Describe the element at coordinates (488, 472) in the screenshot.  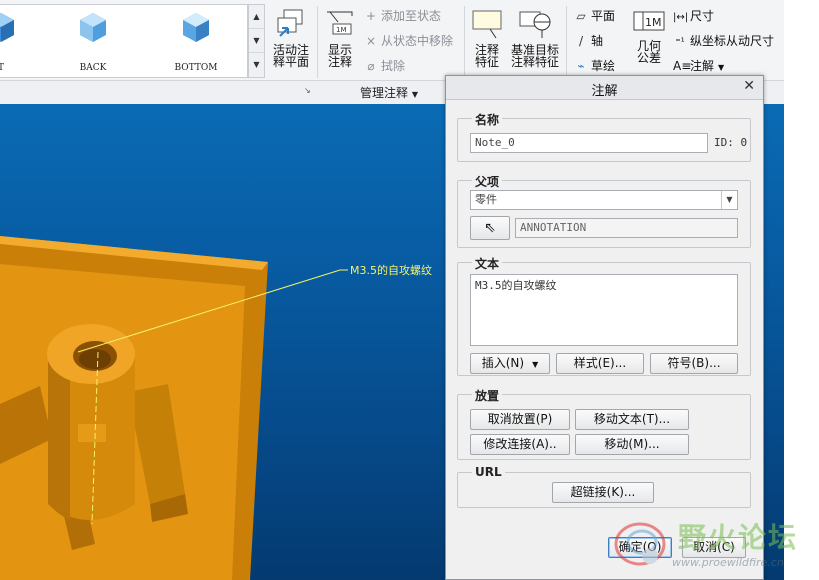
I see `url-section-title: URL` at that location.